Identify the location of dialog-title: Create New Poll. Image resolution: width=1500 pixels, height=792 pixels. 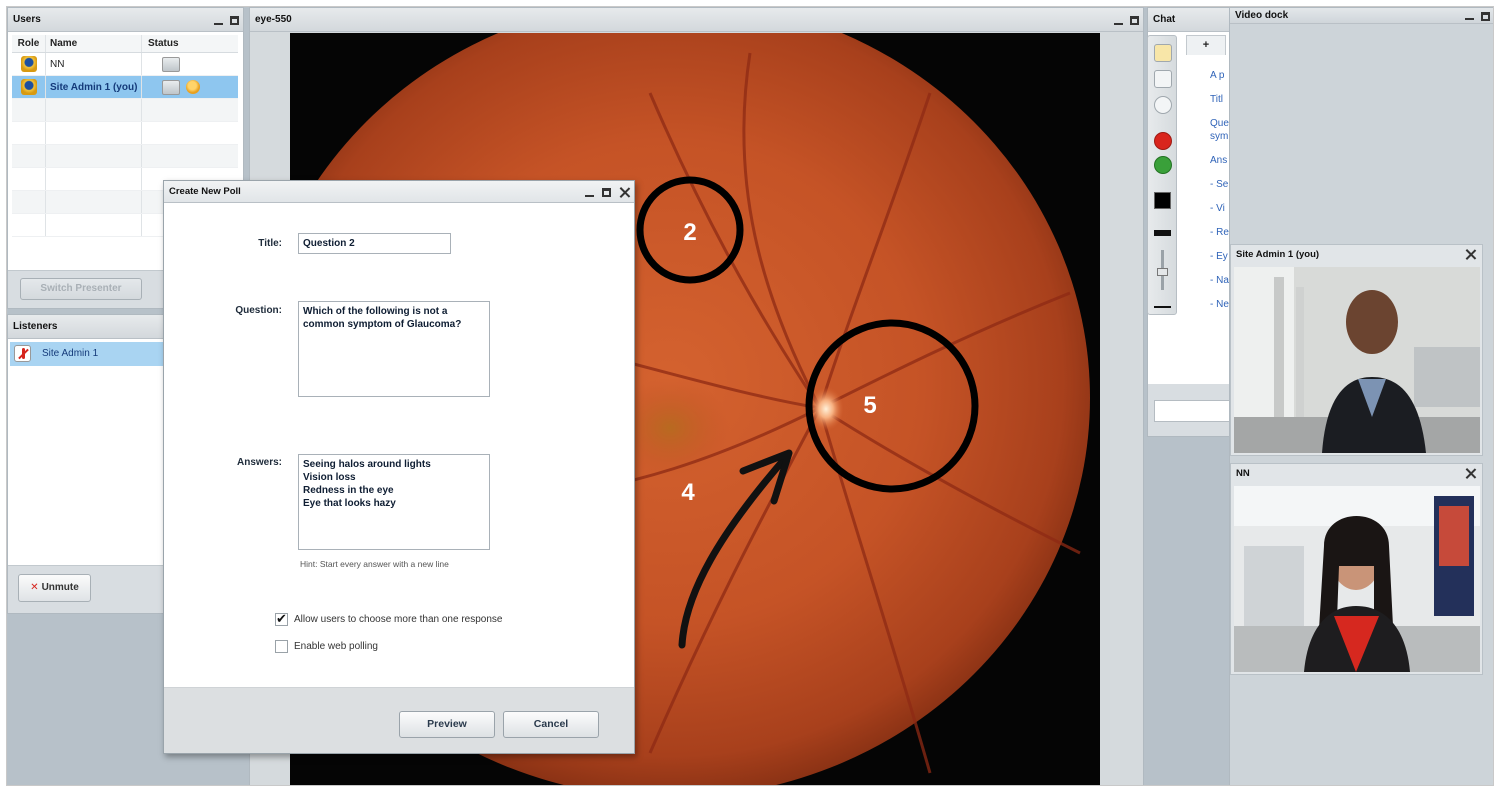
(205, 191).